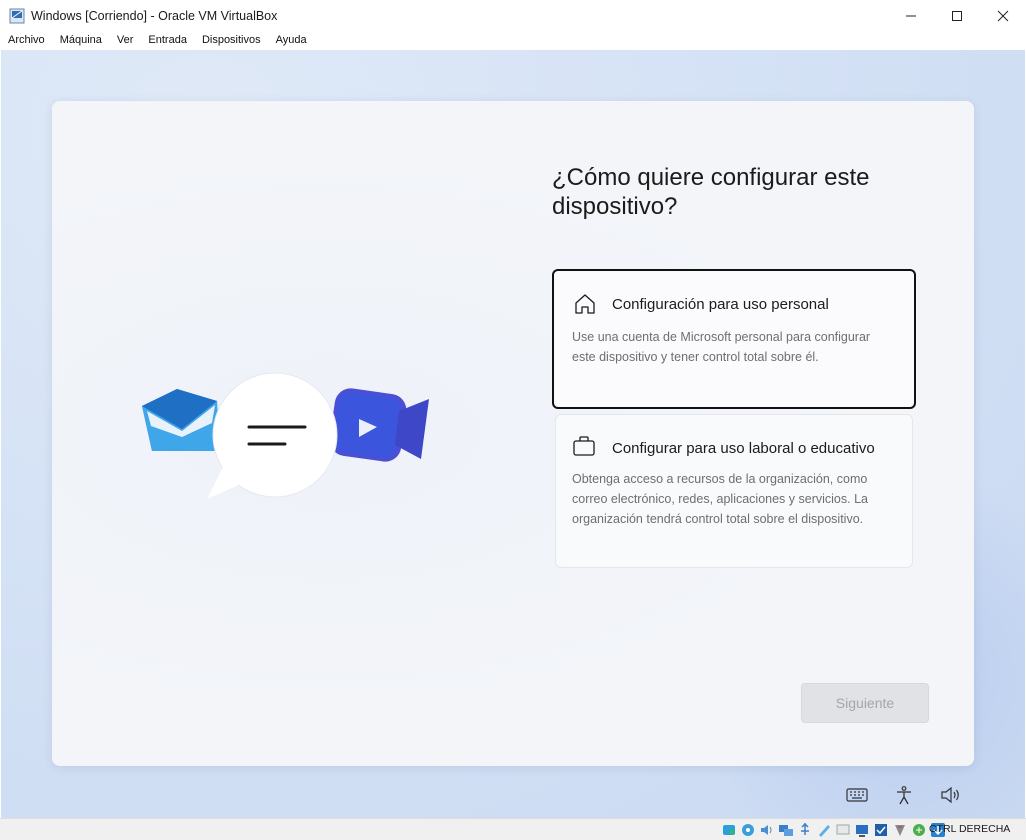 This screenshot has height=840, width=1026. Describe the element at coordinates (81, 40) in the screenshot. I see `menu-maquina: Máquina` at that location.